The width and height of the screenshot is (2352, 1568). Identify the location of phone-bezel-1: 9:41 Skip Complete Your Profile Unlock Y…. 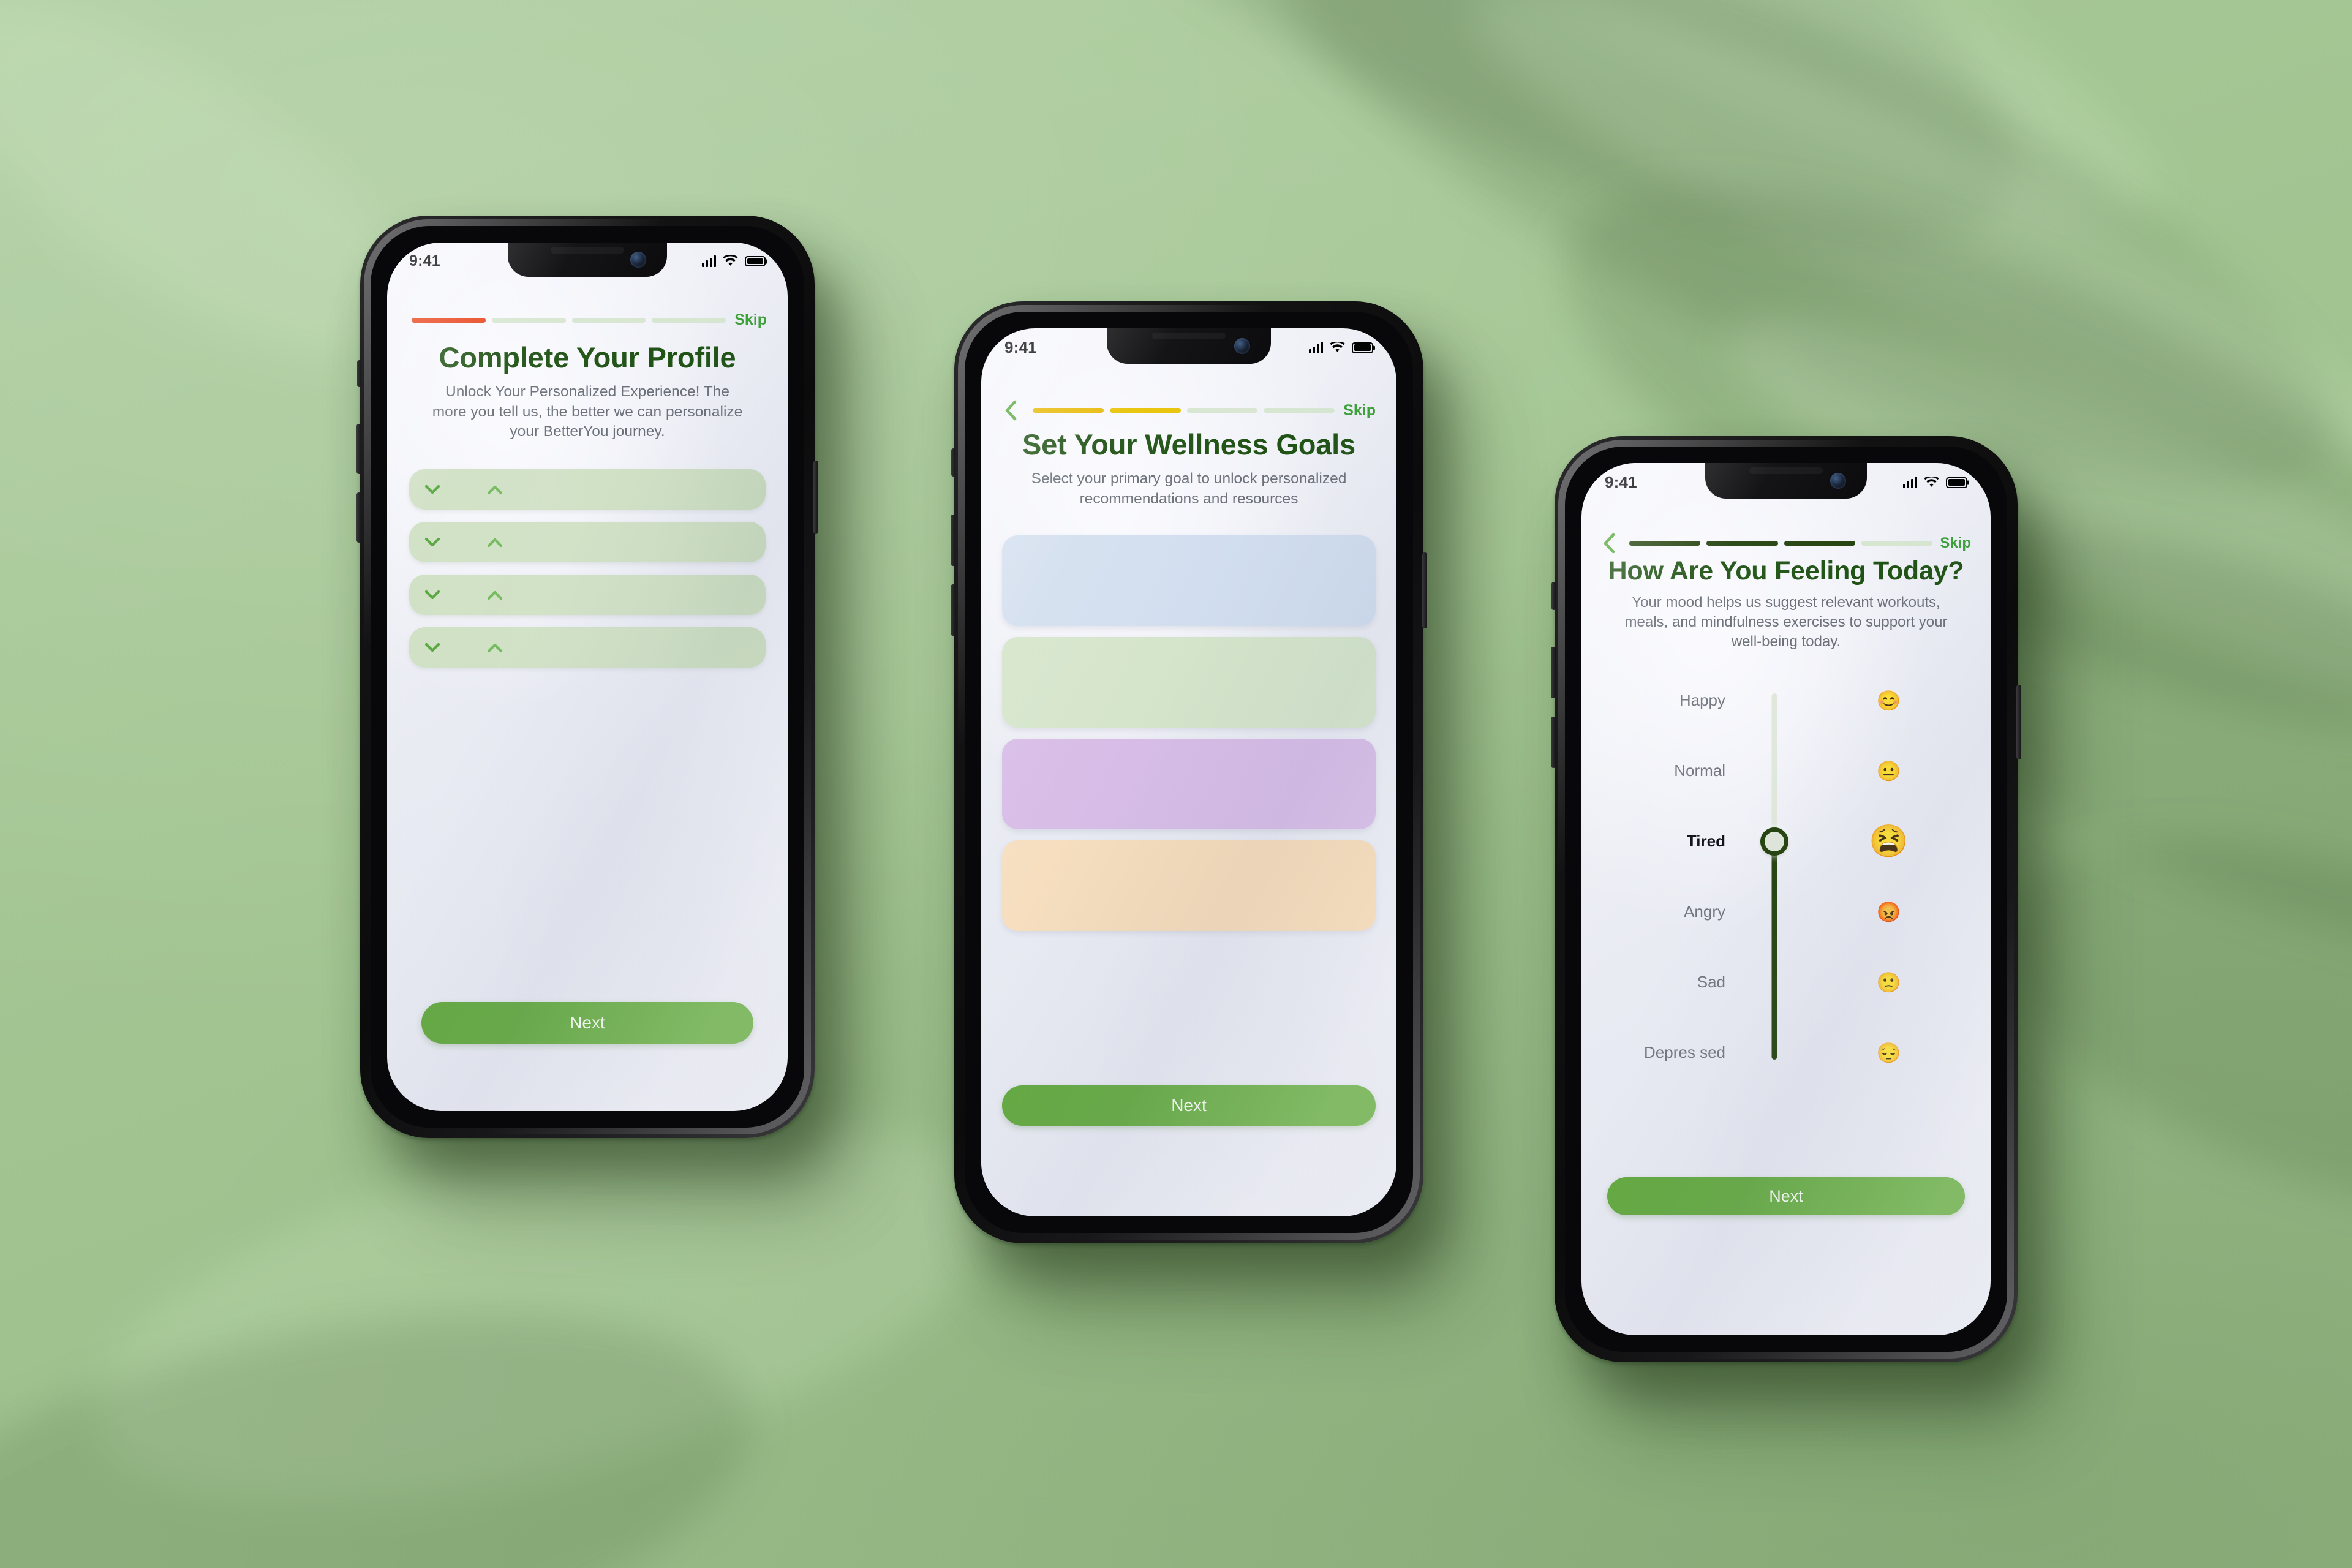
(588, 677).